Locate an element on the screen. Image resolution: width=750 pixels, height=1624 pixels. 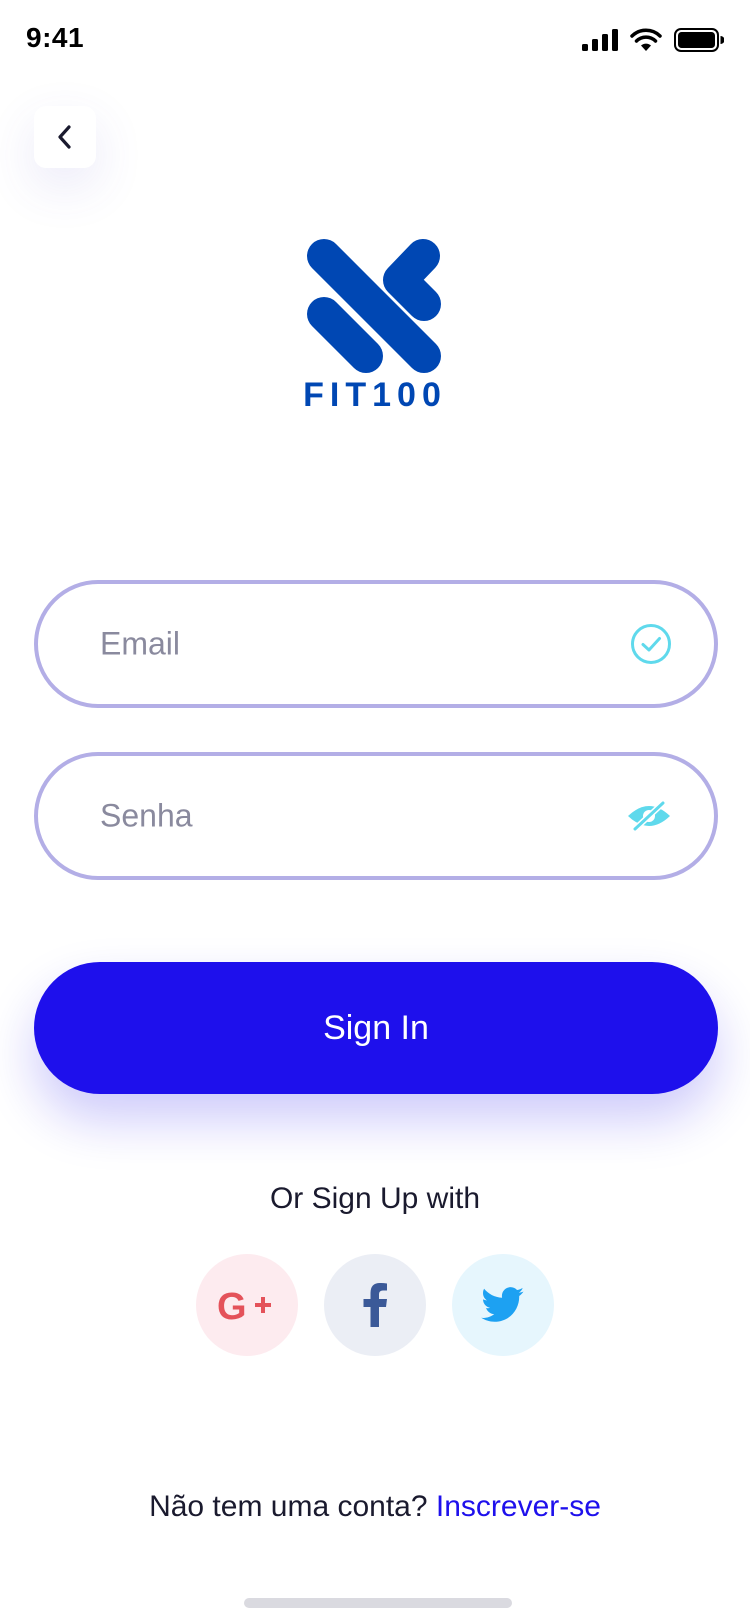
app-logo: FIT100 is located at coordinates (380, 329).